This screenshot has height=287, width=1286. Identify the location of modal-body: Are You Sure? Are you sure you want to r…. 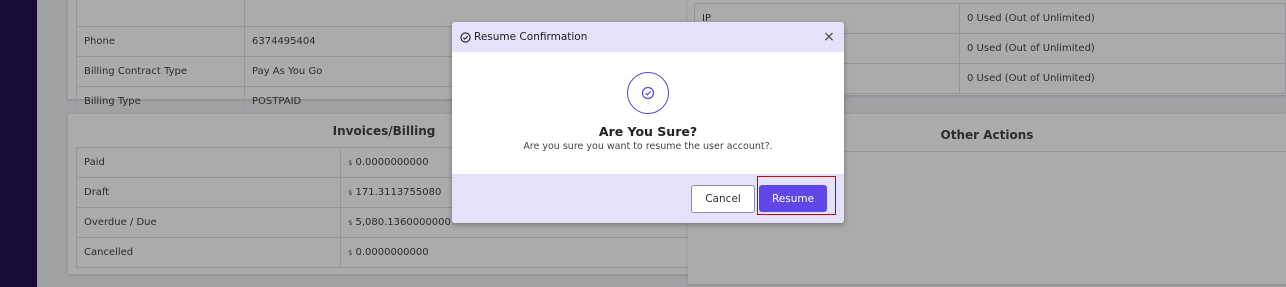
(648, 113).